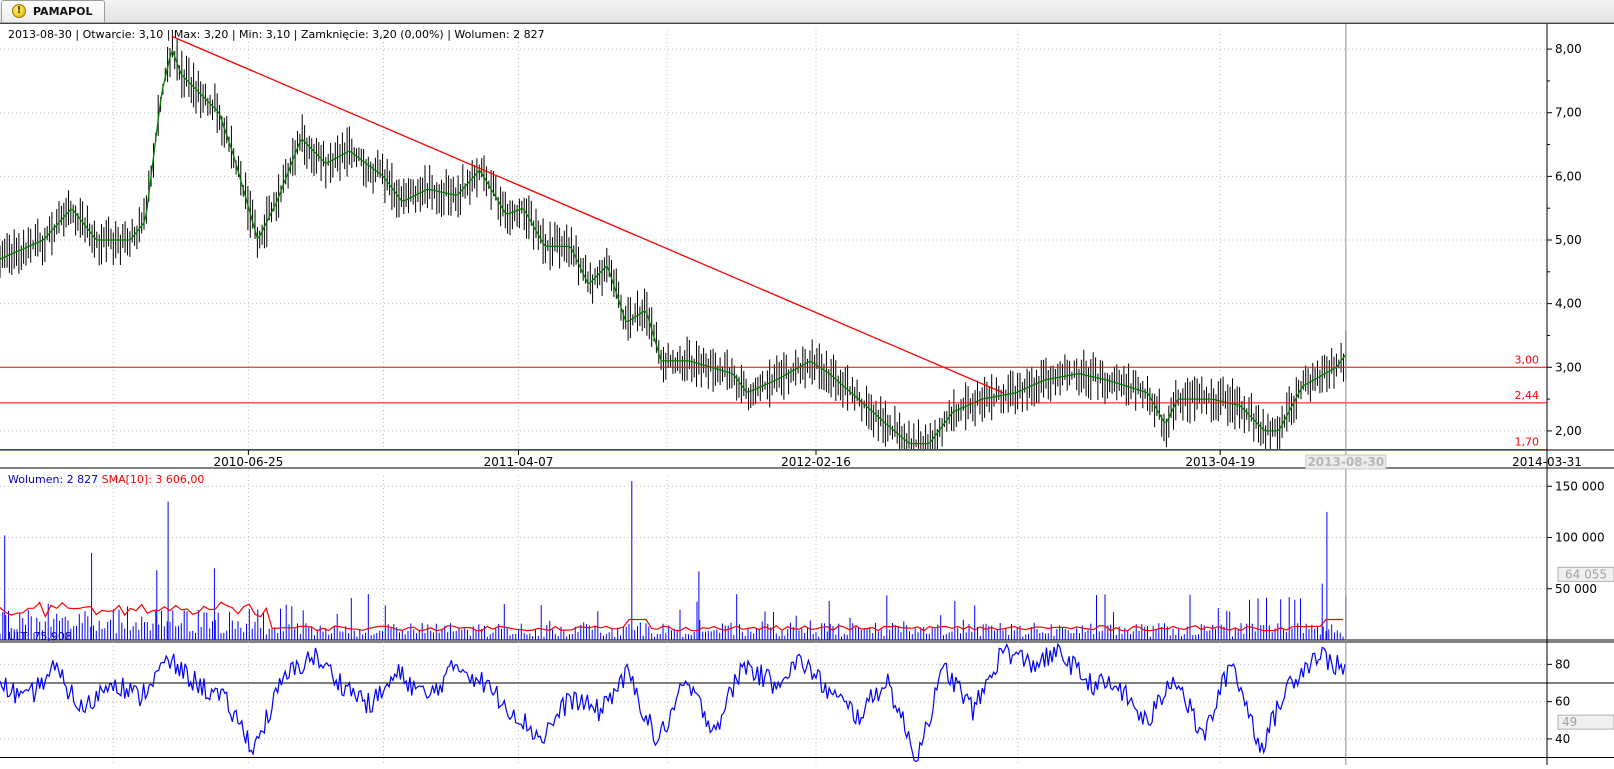  I want to click on volume-tick-label: 100 000, so click(1580, 538).